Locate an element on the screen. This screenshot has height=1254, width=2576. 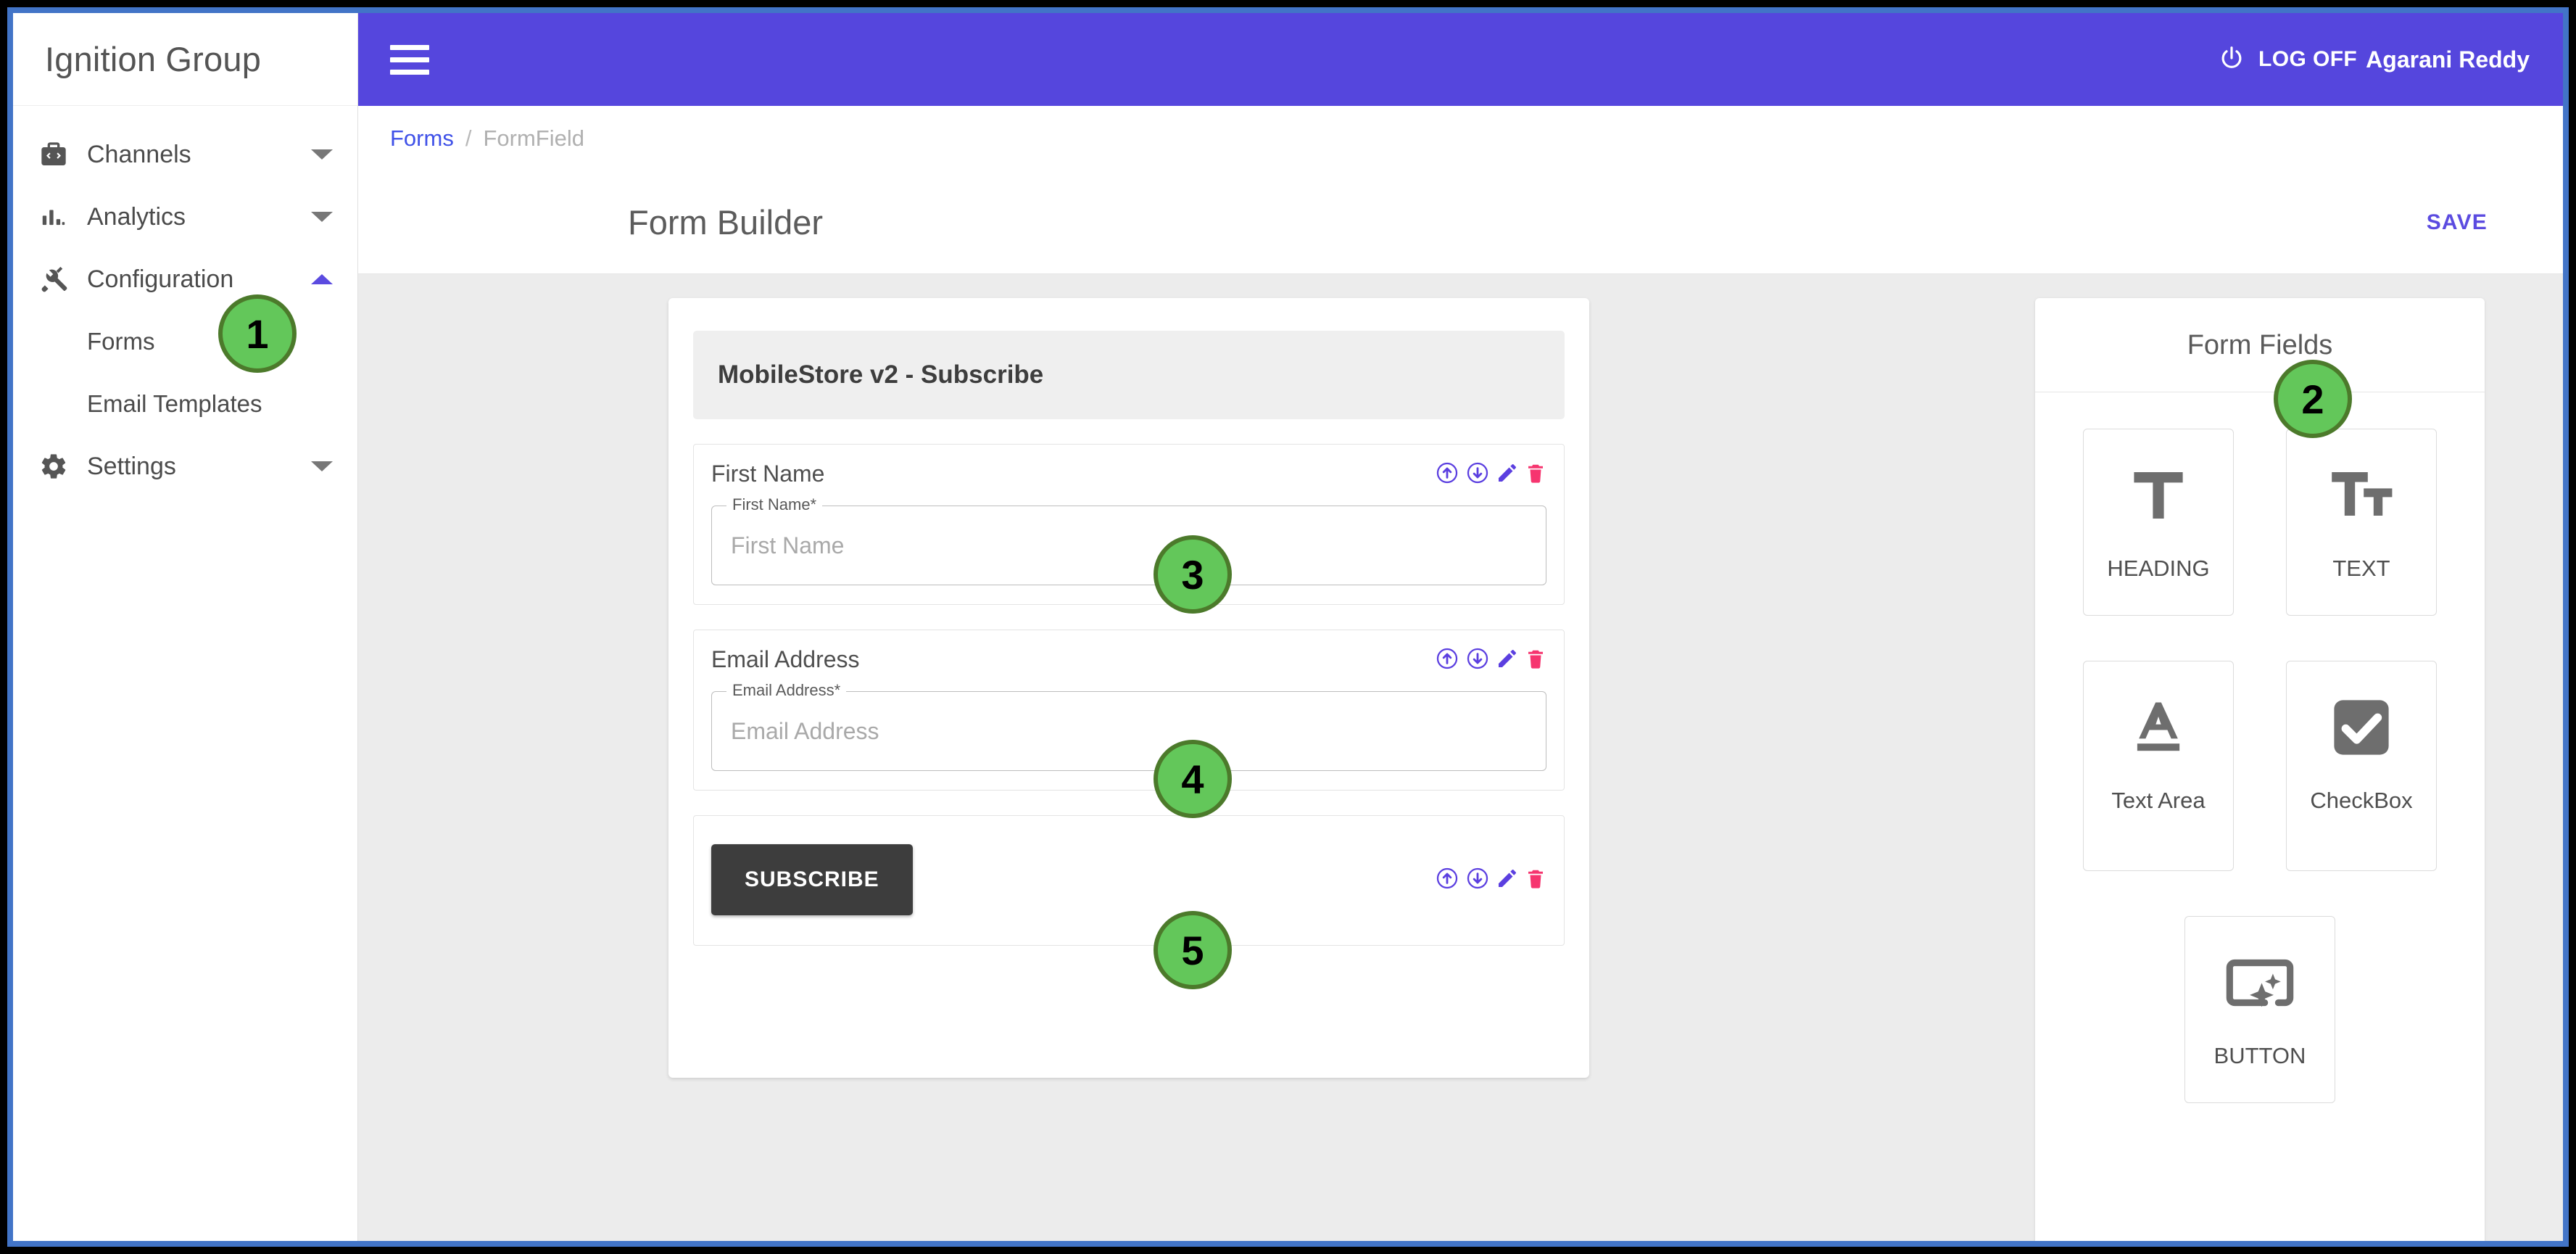
palette-tile-label: TEXT is located at coordinates (2361, 568).